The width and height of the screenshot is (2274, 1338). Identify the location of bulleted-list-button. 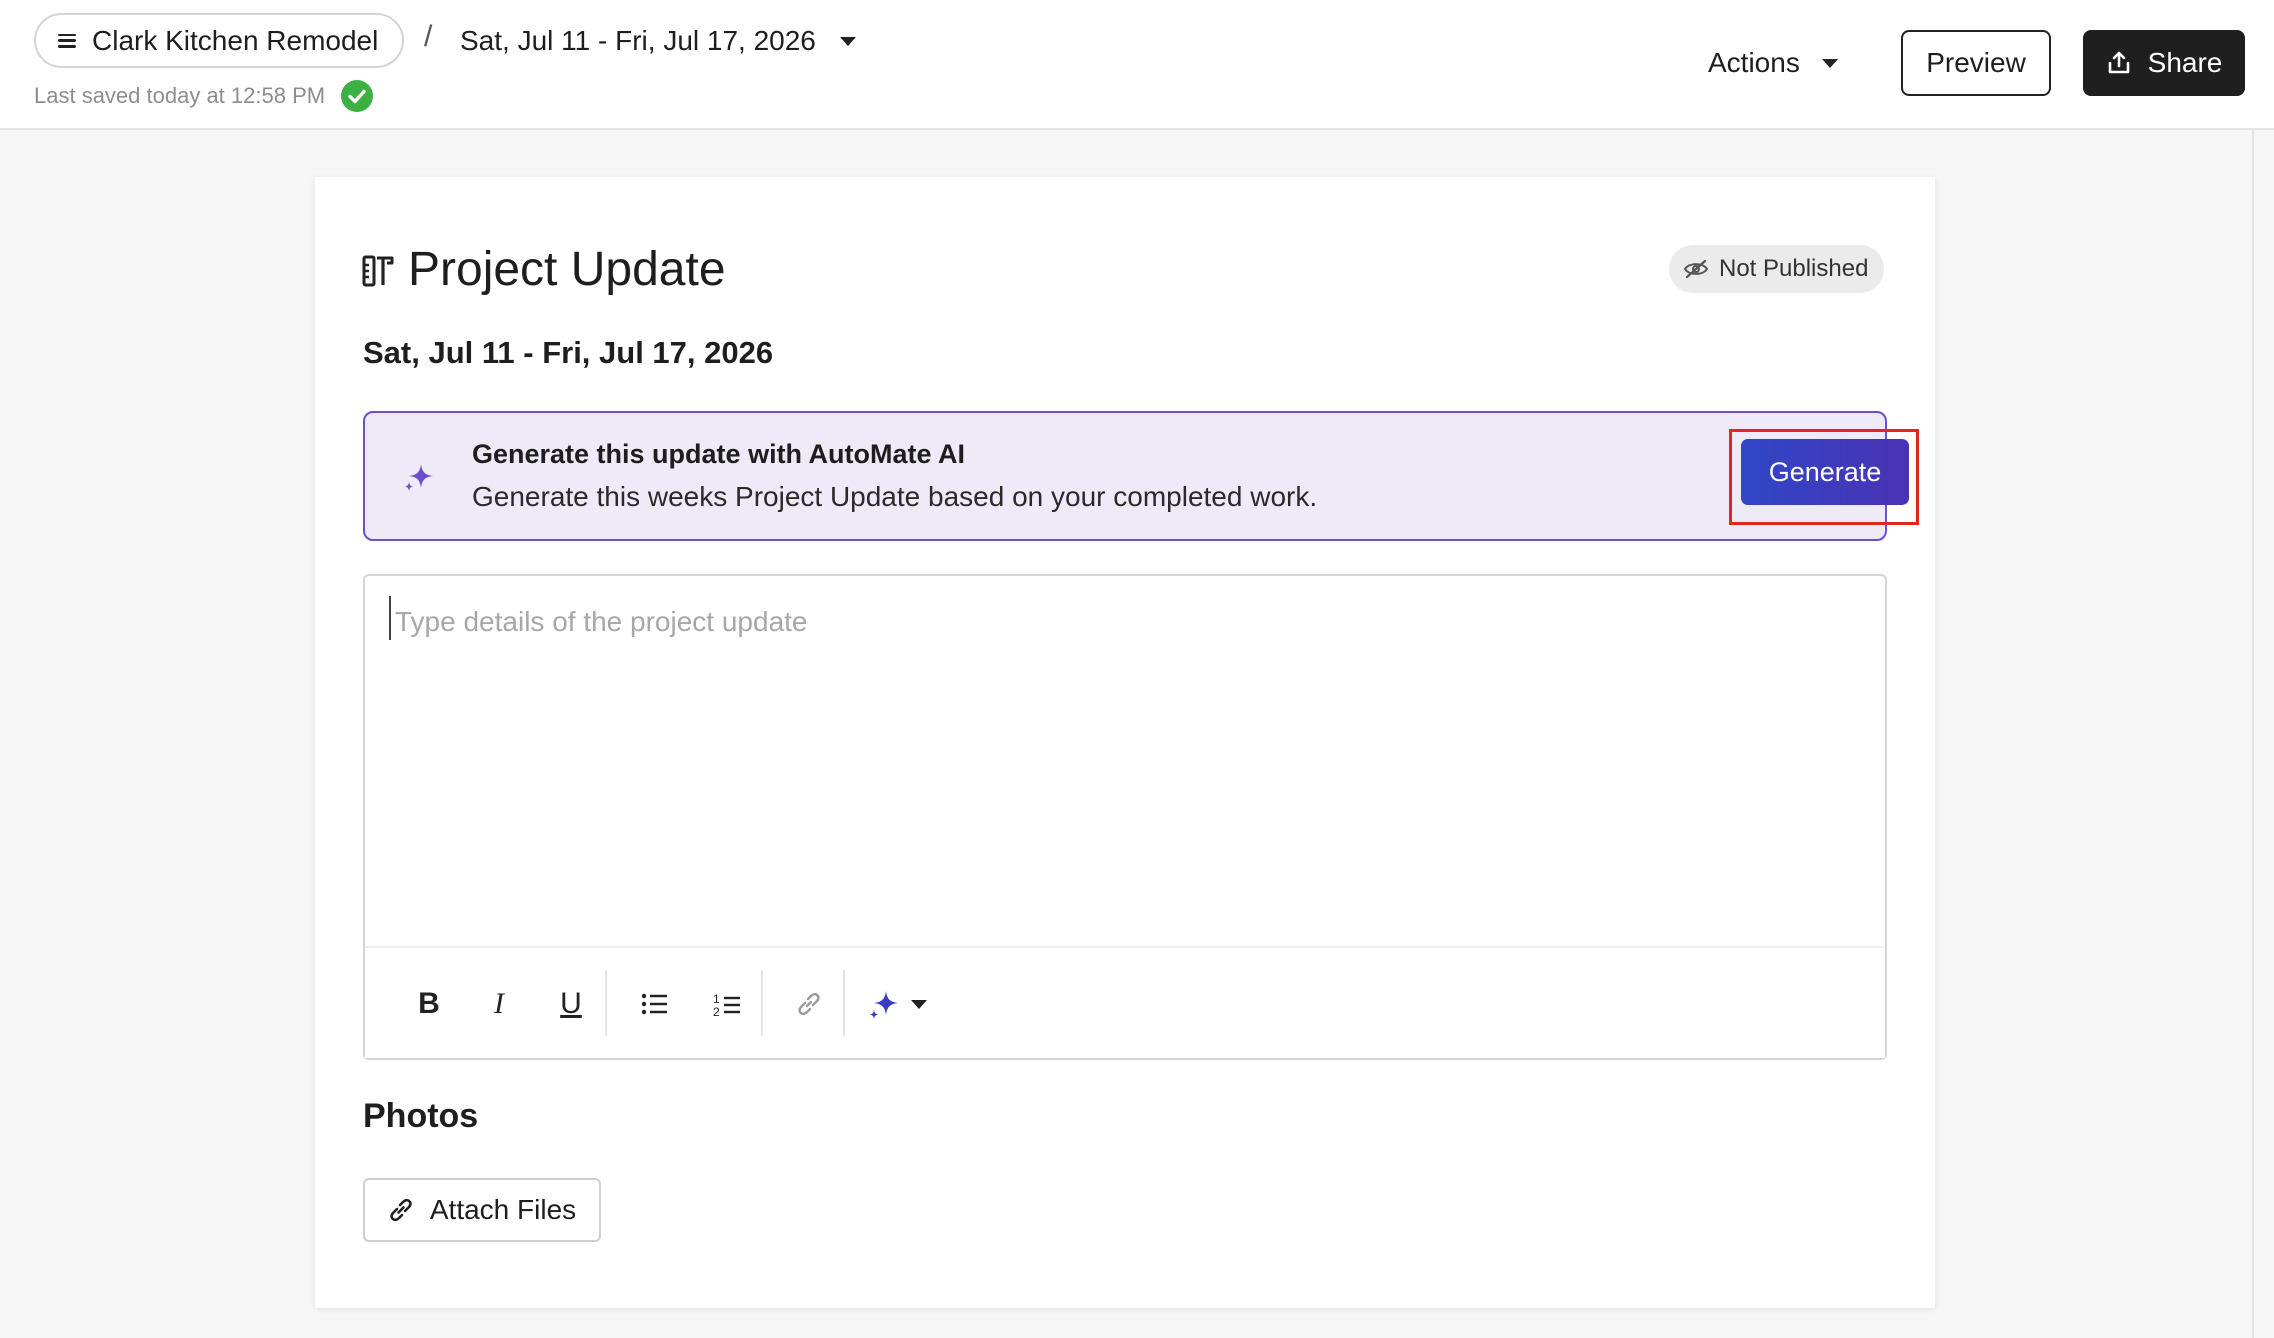
(655, 1004).